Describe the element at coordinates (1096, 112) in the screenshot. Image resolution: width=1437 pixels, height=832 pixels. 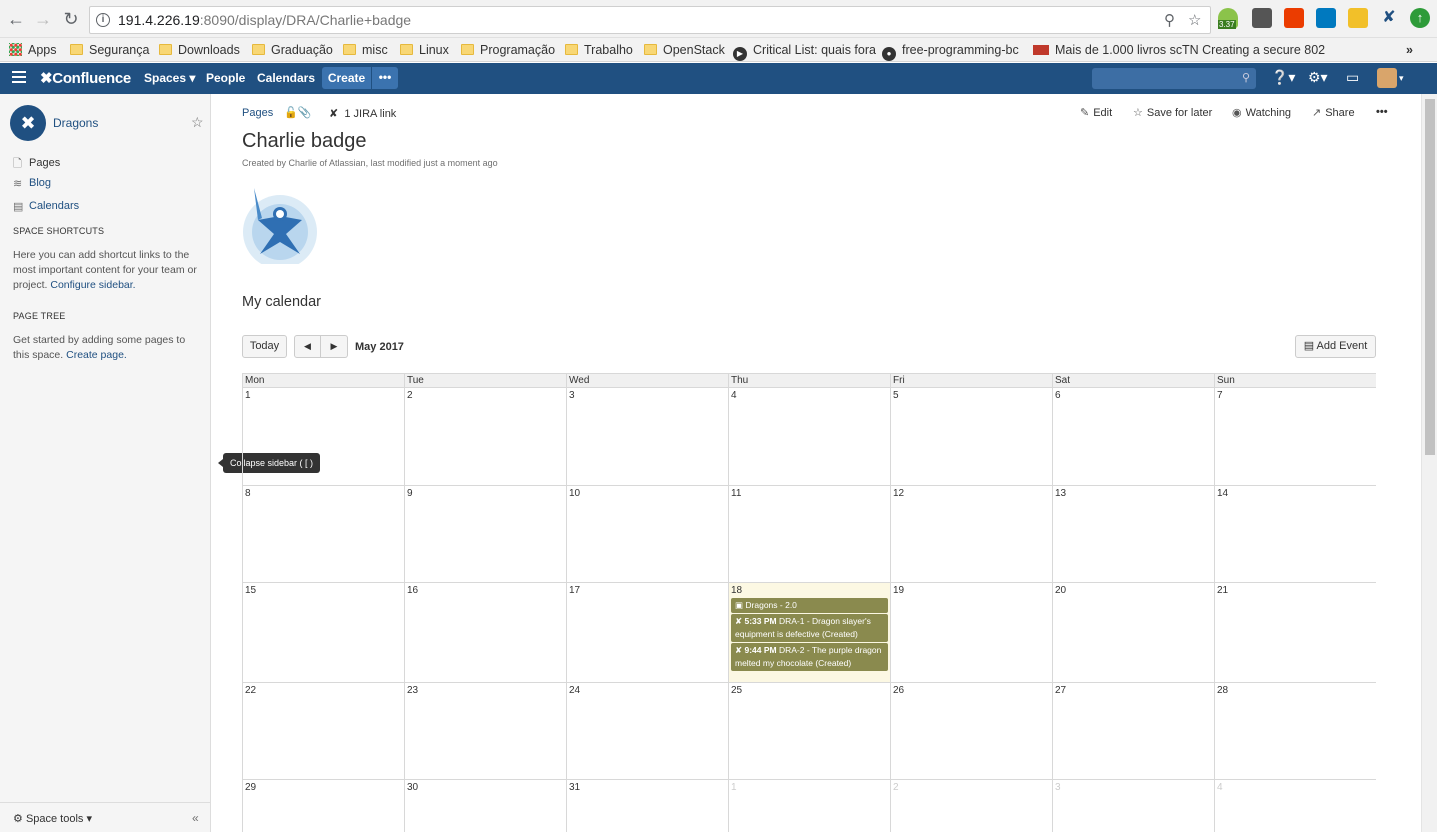
I see `edit-button: ✎ Edit` at that location.